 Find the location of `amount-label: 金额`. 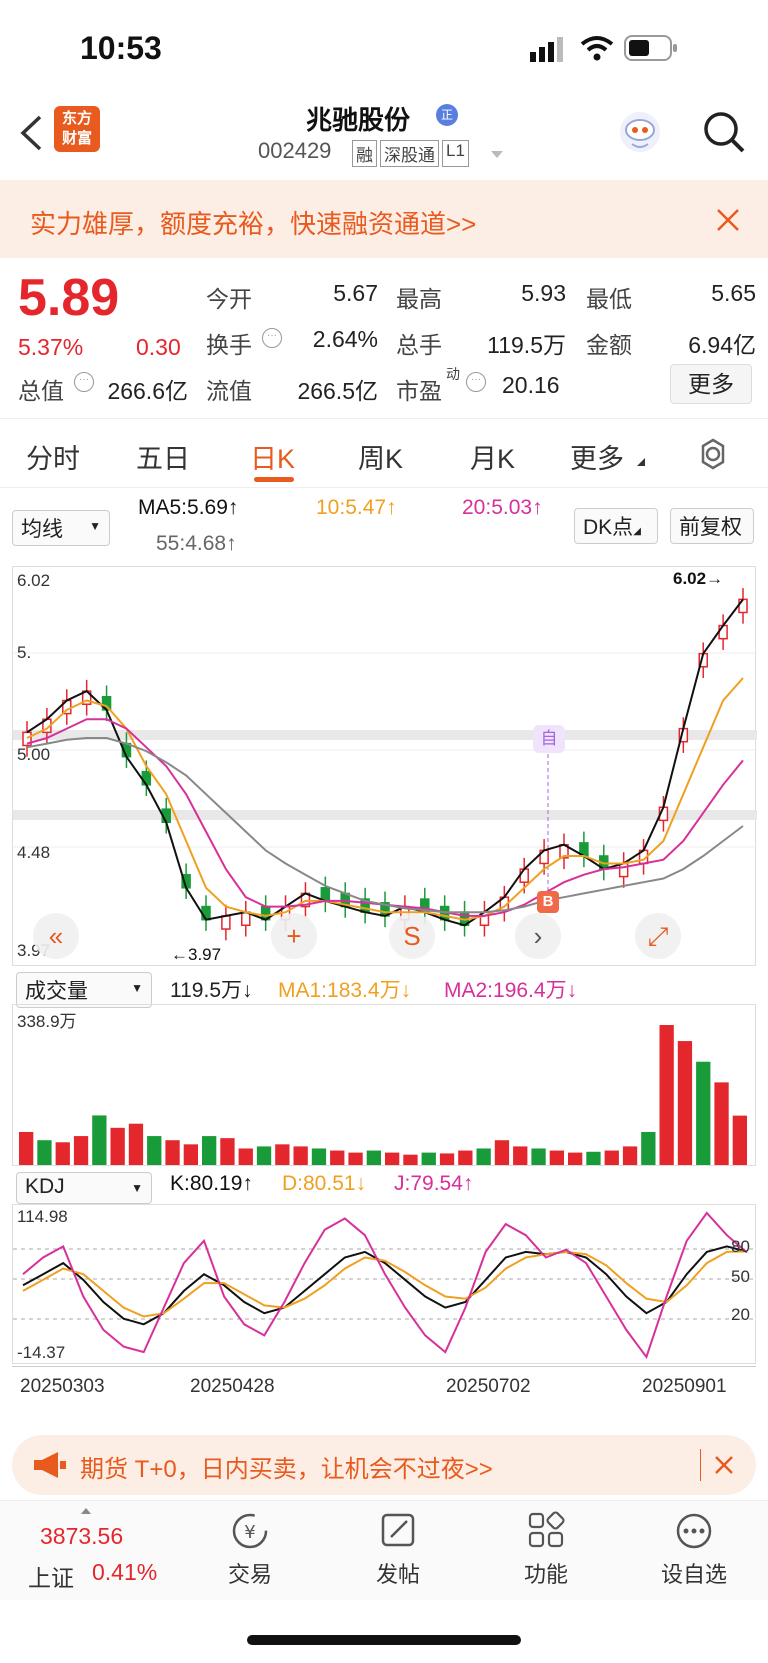

amount-label: 金额 is located at coordinates (609, 345).